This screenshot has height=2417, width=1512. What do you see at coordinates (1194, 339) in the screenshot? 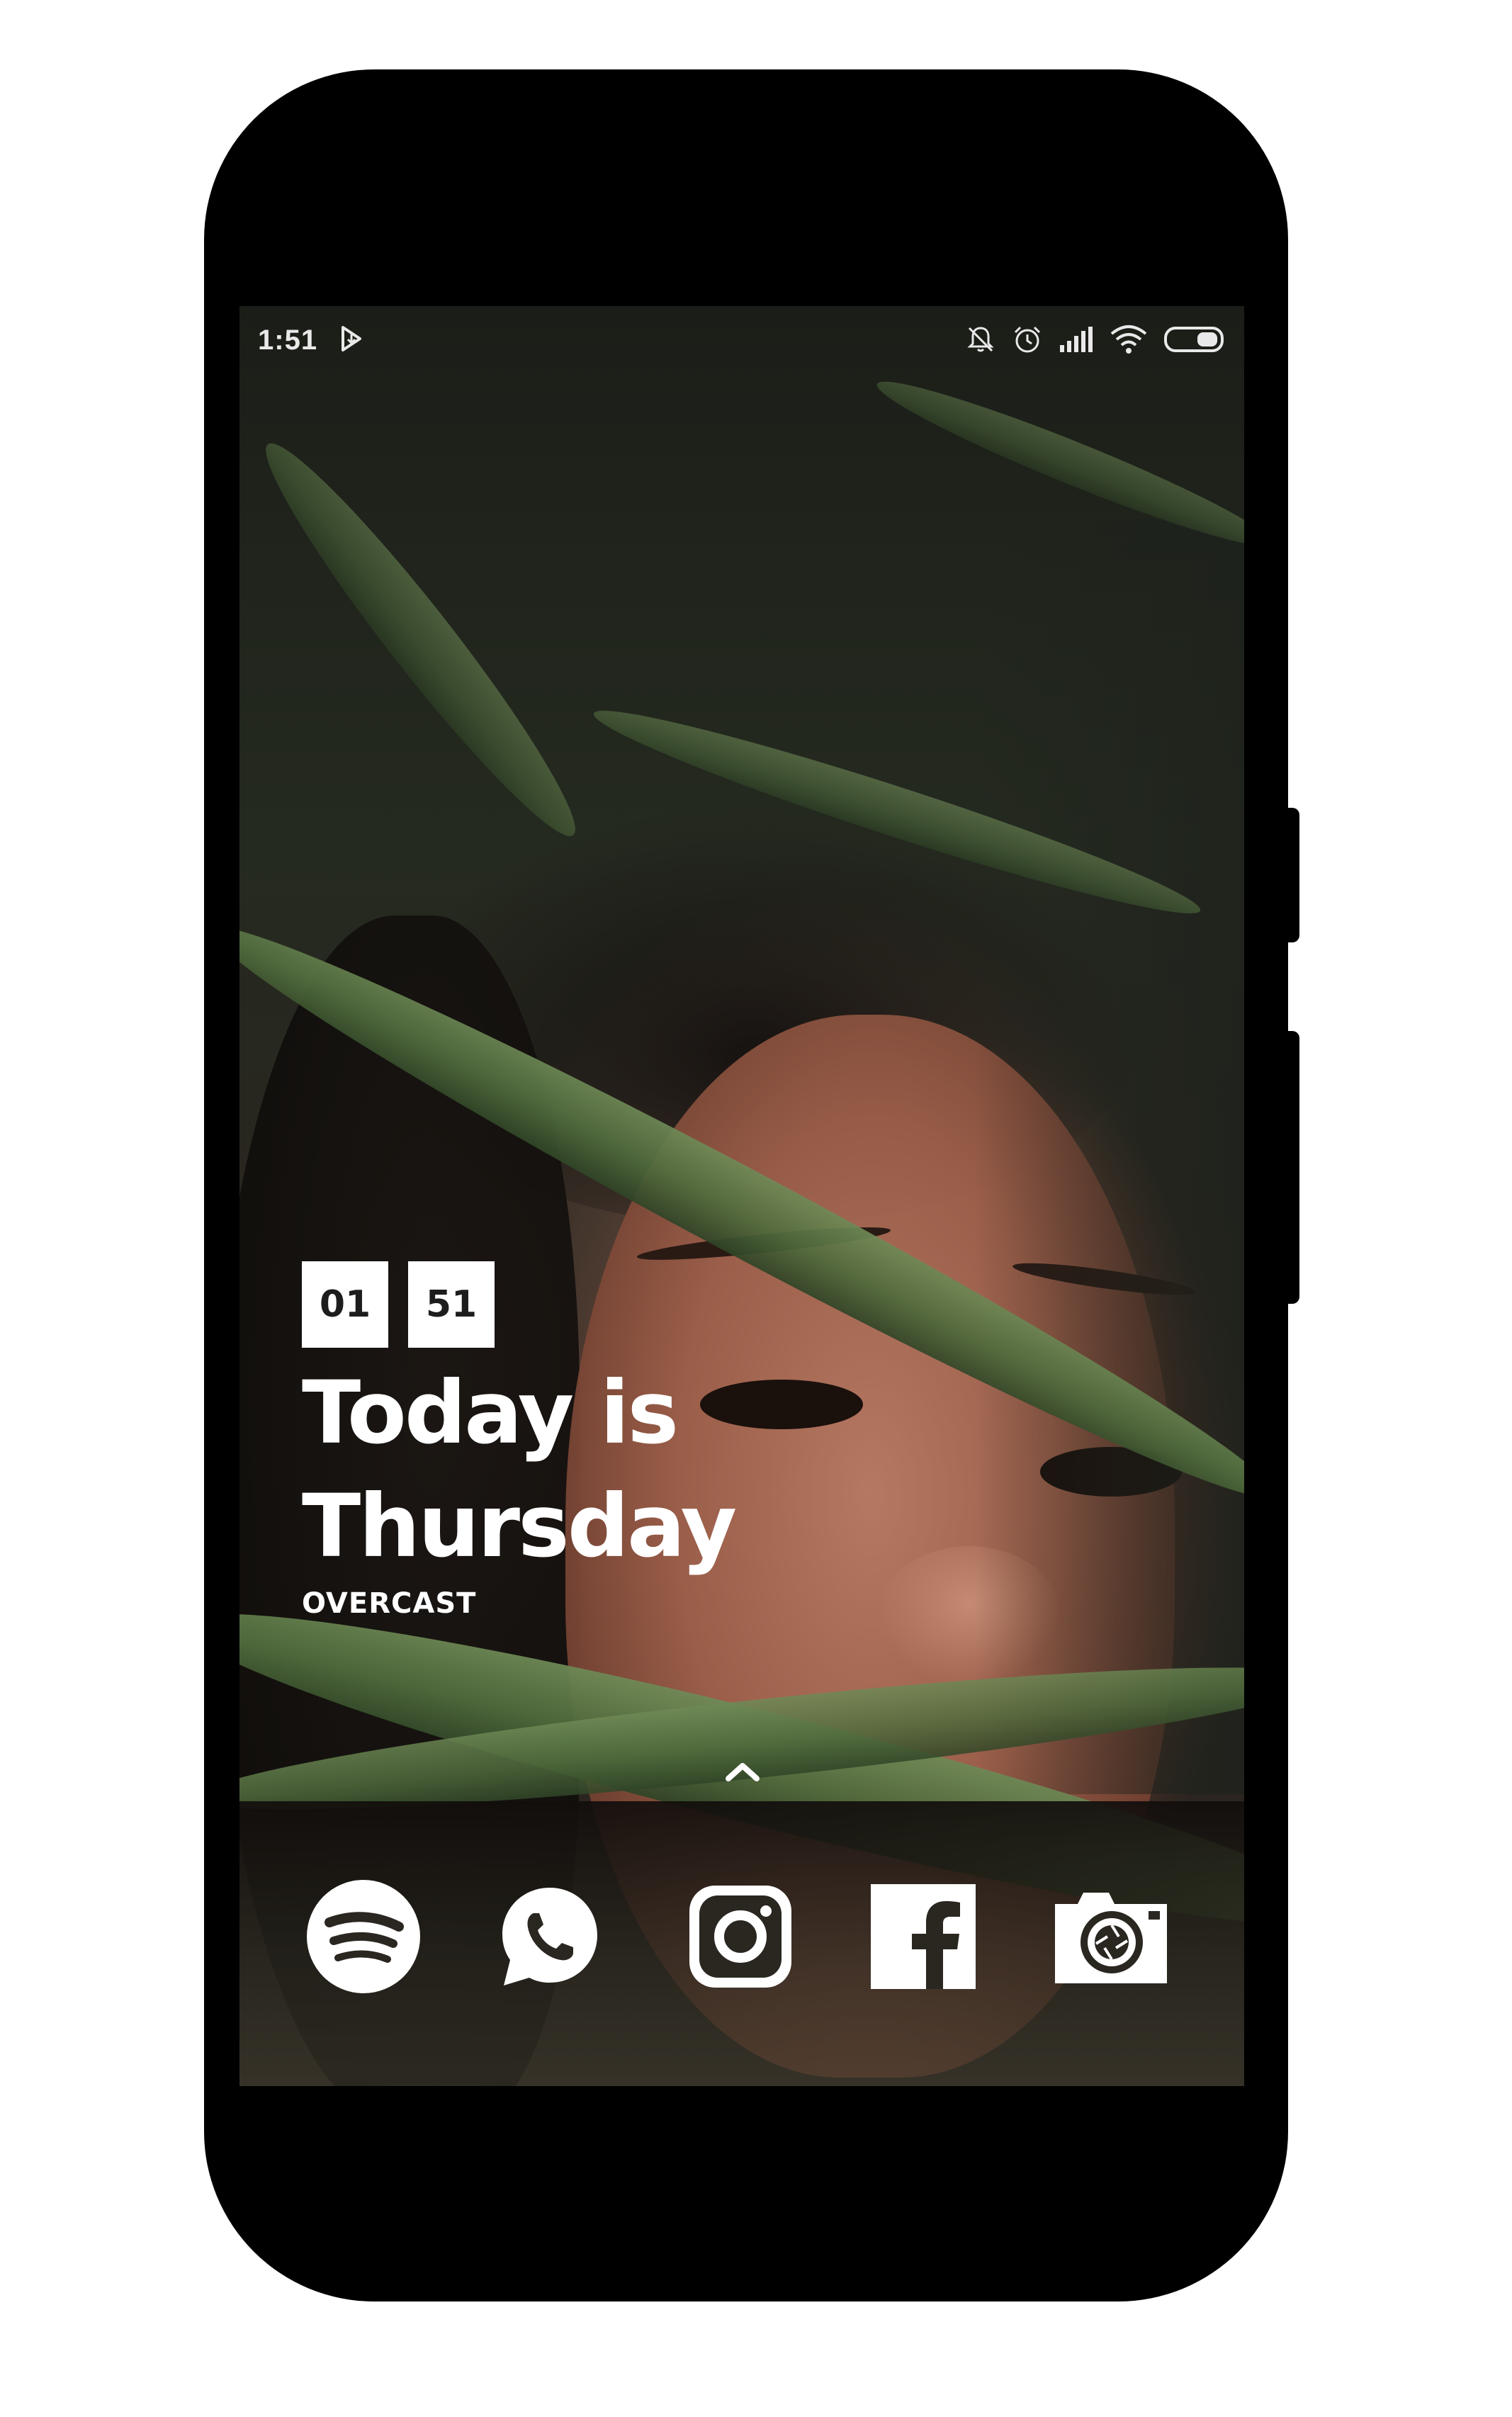
I see `battery-icon` at bounding box center [1194, 339].